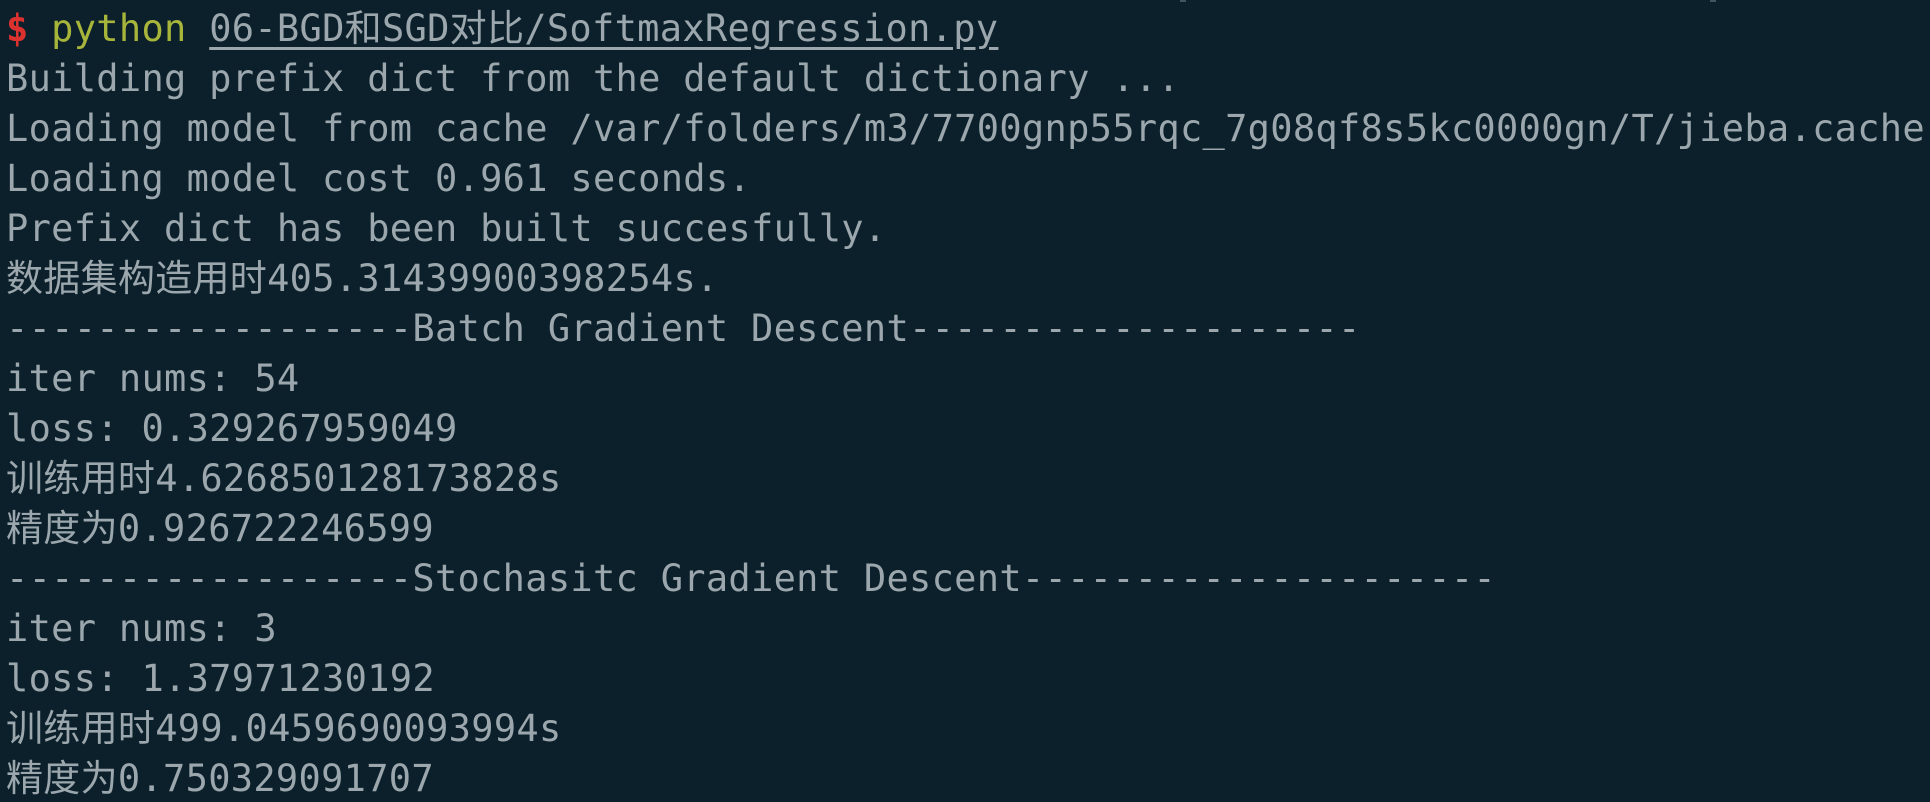 This screenshot has width=1930, height=802. What do you see at coordinates (603, 28) in the screenshot?
I see `script-path-link: 06-BGD和SGD对比/SoftmaxRegression.py` at bounding box center [603, 28].